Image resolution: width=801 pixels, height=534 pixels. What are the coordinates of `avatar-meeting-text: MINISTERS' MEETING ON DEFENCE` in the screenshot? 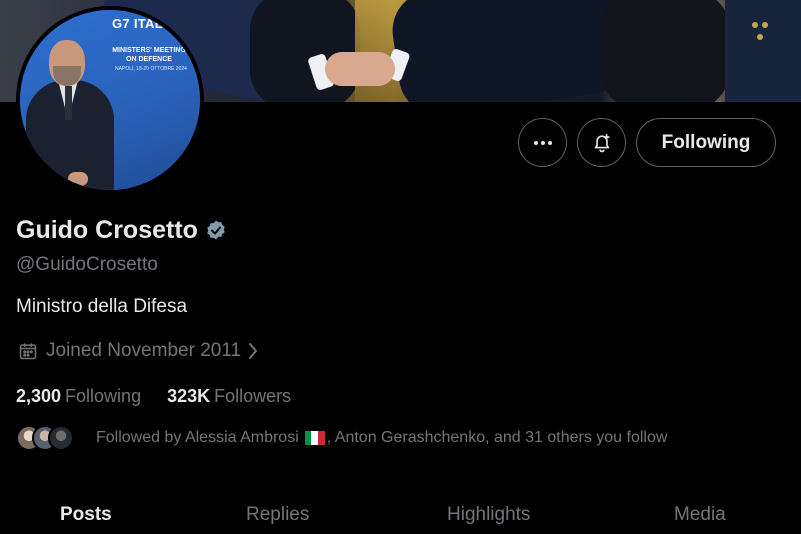 It's located at (149, 55).